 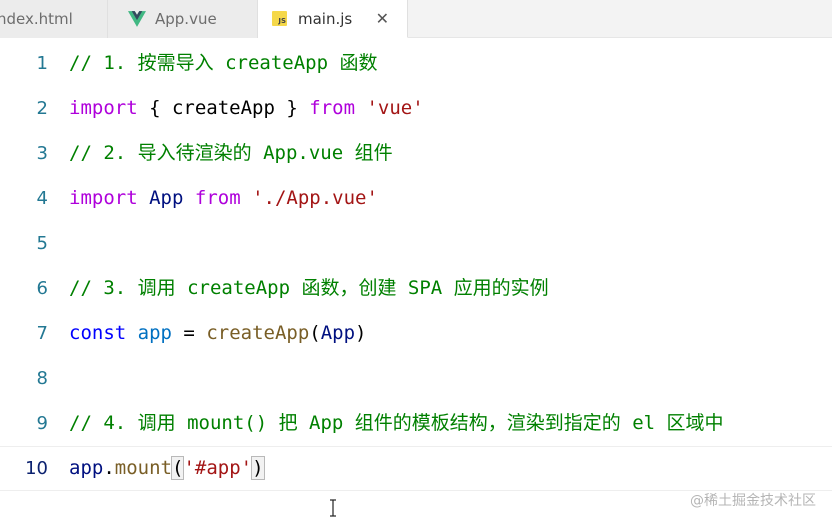 I want to click on comment-token: // 1. 按需导入 createApp 函数, so click(x=223, y=63).